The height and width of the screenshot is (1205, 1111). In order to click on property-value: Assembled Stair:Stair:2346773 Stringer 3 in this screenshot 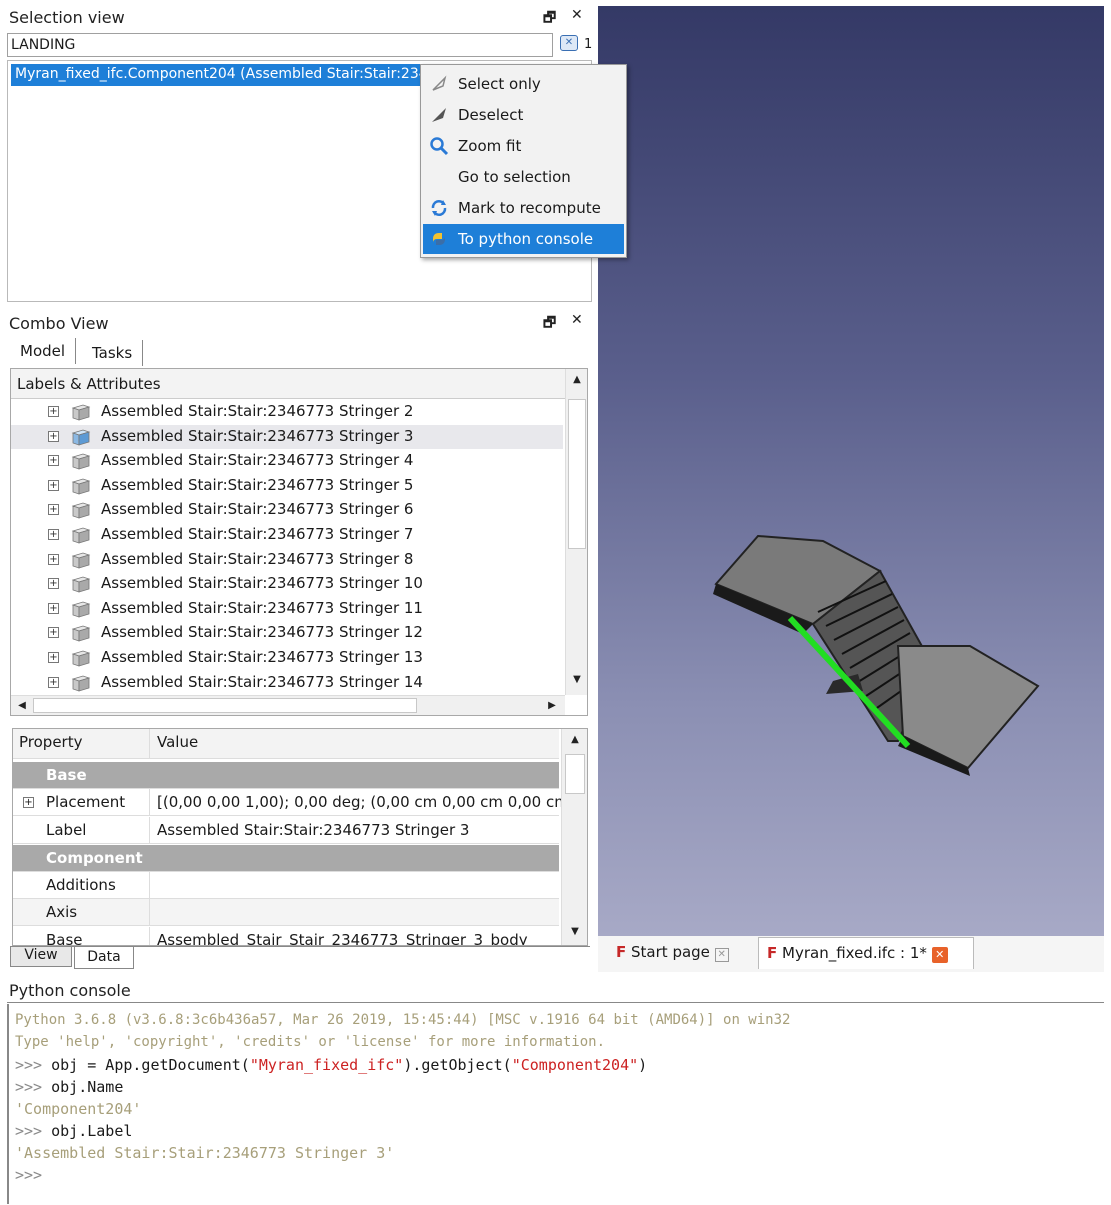, I will do `click(310, 830)`.